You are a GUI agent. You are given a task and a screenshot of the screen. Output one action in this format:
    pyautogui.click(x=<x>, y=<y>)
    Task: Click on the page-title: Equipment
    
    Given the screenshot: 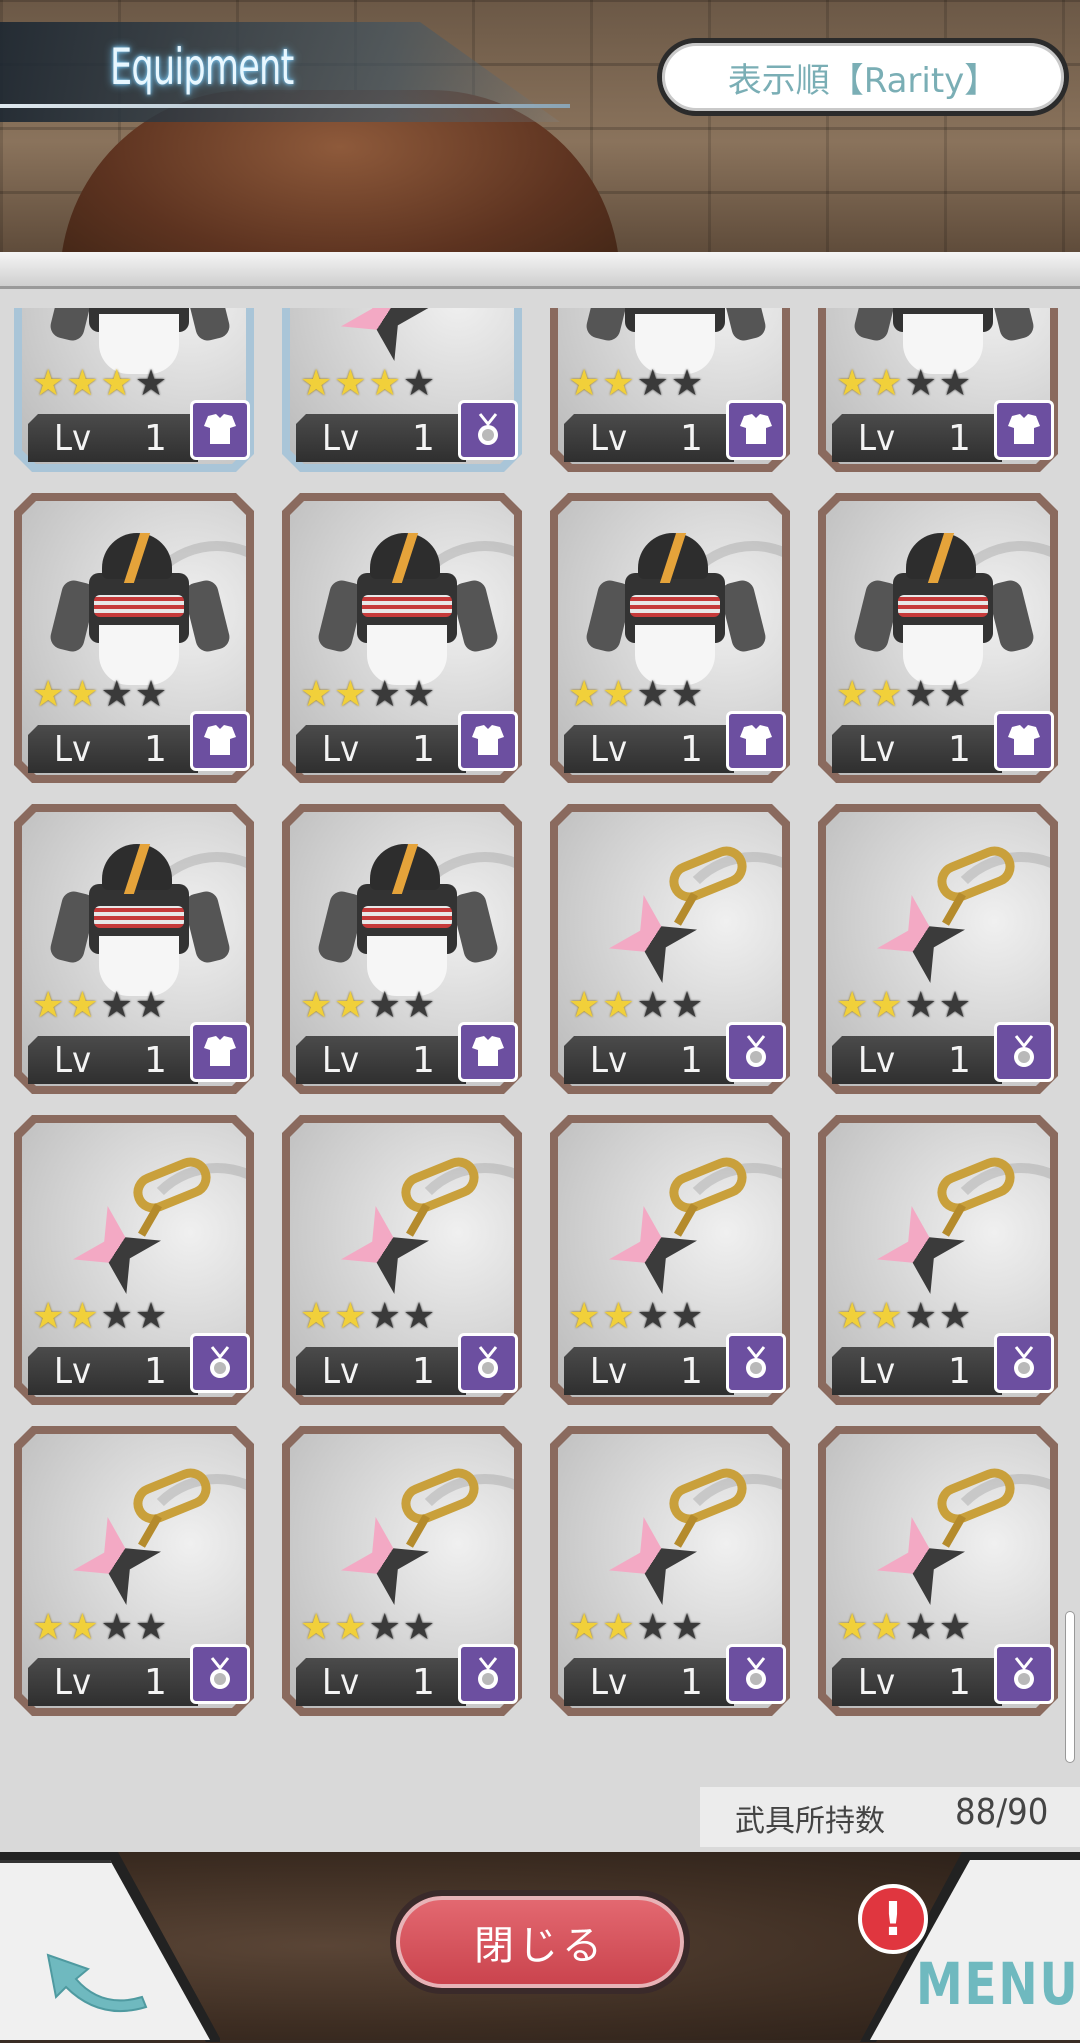 What is the action you would take?
    pyautogui.click(x=202, y=67)
    